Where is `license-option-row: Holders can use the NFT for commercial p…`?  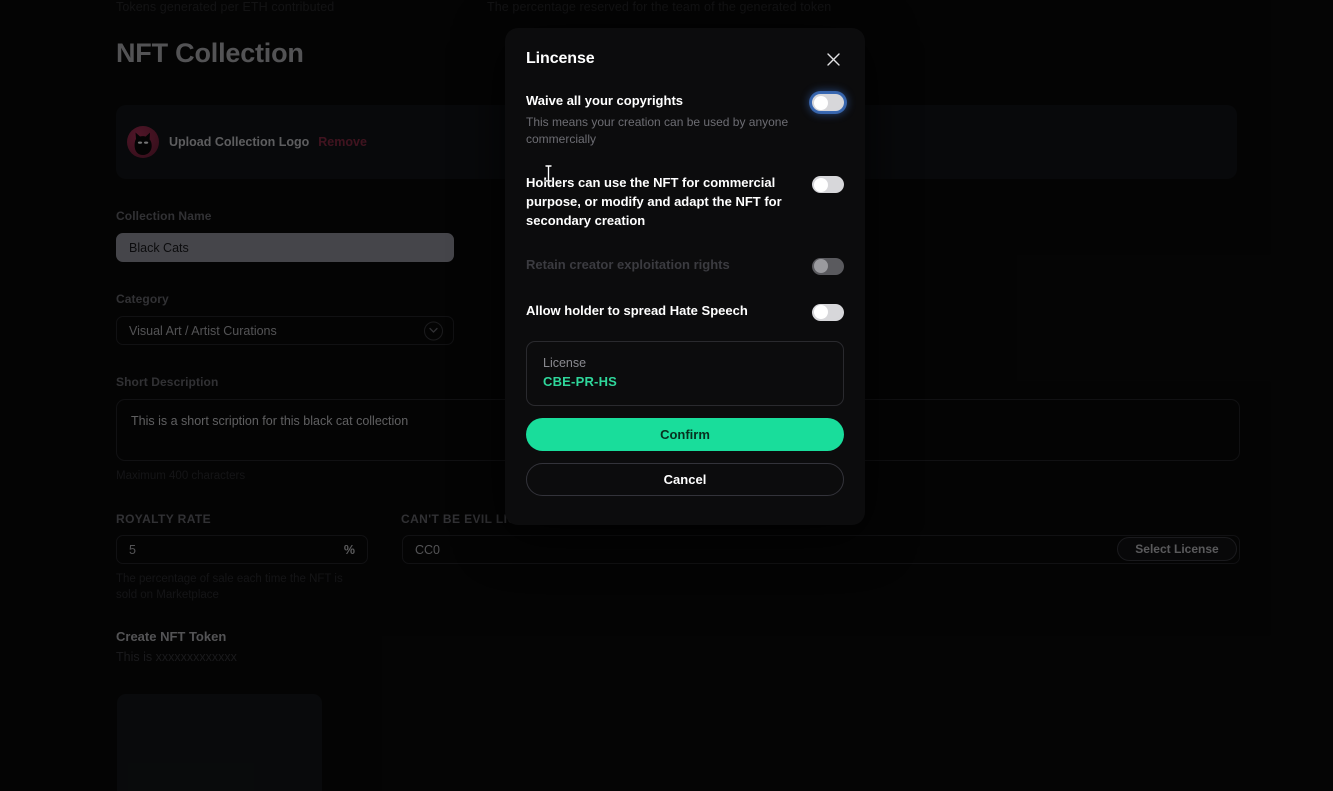
license-option-row: Holders can use the NFT for commercial p… is located at coordinates (685, 202).